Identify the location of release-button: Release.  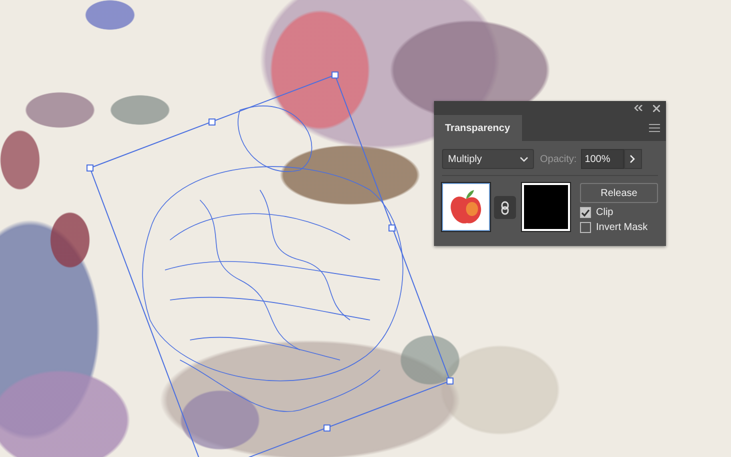
(619, 193).